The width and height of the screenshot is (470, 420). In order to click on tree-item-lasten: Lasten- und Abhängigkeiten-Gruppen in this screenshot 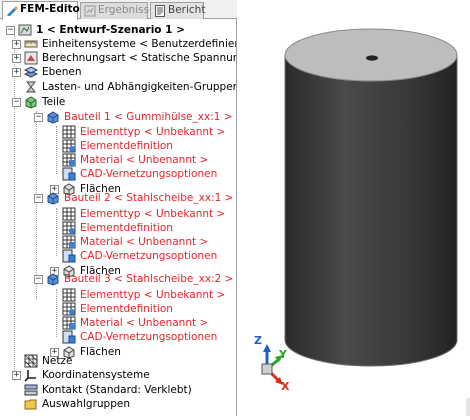, I will do `click(121, 87)`.